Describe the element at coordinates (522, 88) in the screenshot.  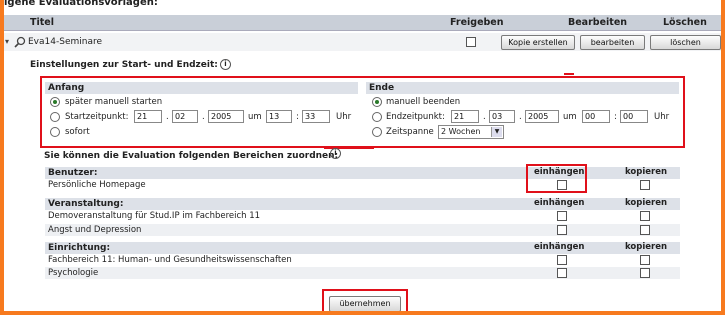
I see `end-heading: Ende` at that location.